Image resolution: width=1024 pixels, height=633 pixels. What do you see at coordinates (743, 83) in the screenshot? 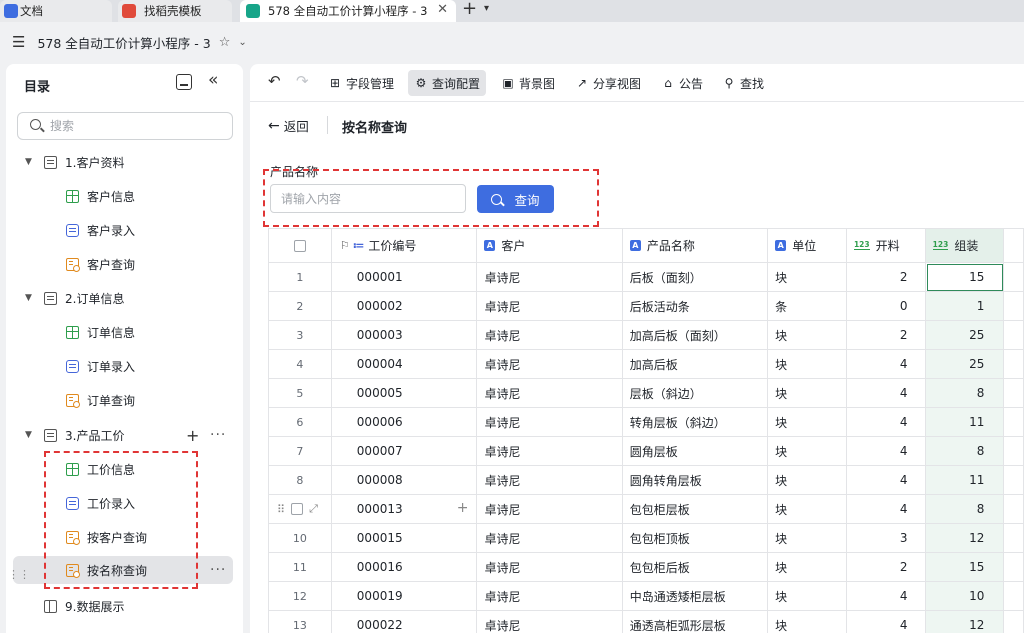
I see `find-button: ⚲ 查找` at bounding box center [743, 83].